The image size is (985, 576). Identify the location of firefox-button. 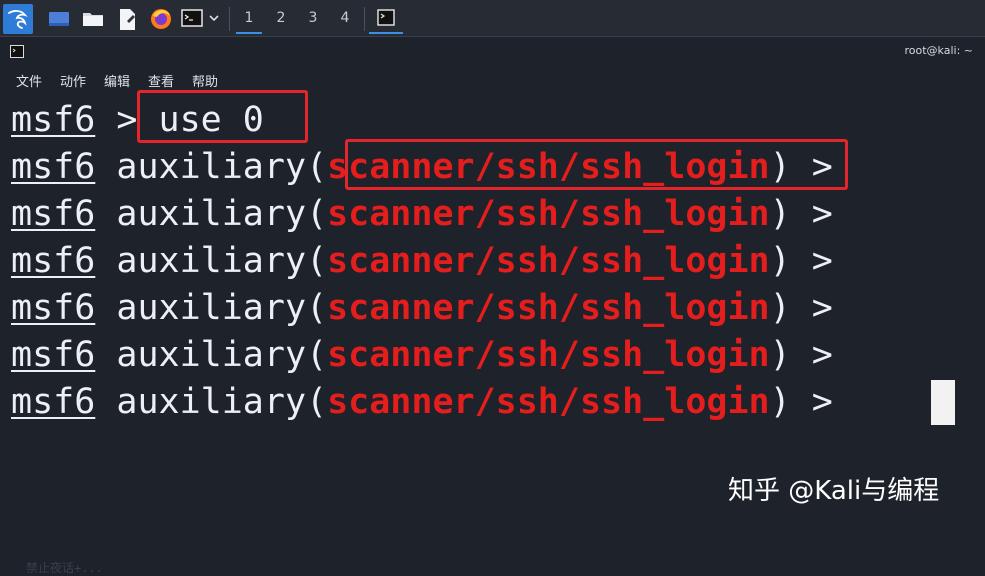
(161, 18).